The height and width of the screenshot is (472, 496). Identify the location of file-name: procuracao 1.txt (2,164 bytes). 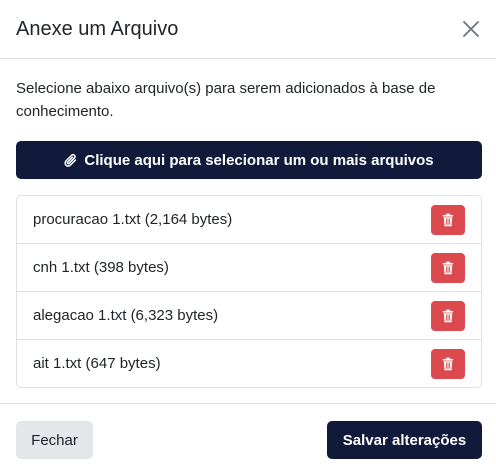
(133, 219).